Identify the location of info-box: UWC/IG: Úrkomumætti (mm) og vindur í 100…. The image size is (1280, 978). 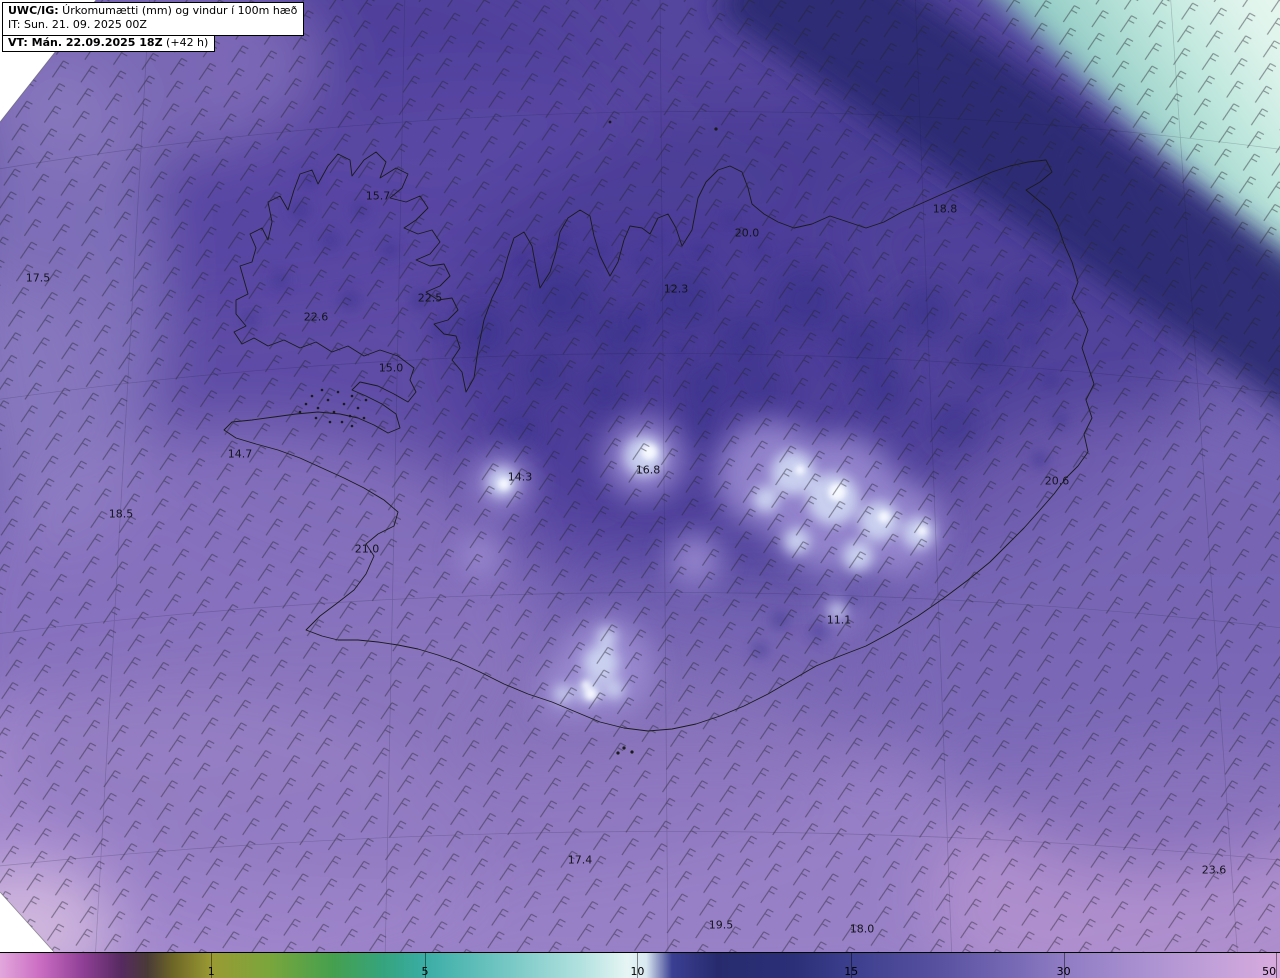
(153, 27).